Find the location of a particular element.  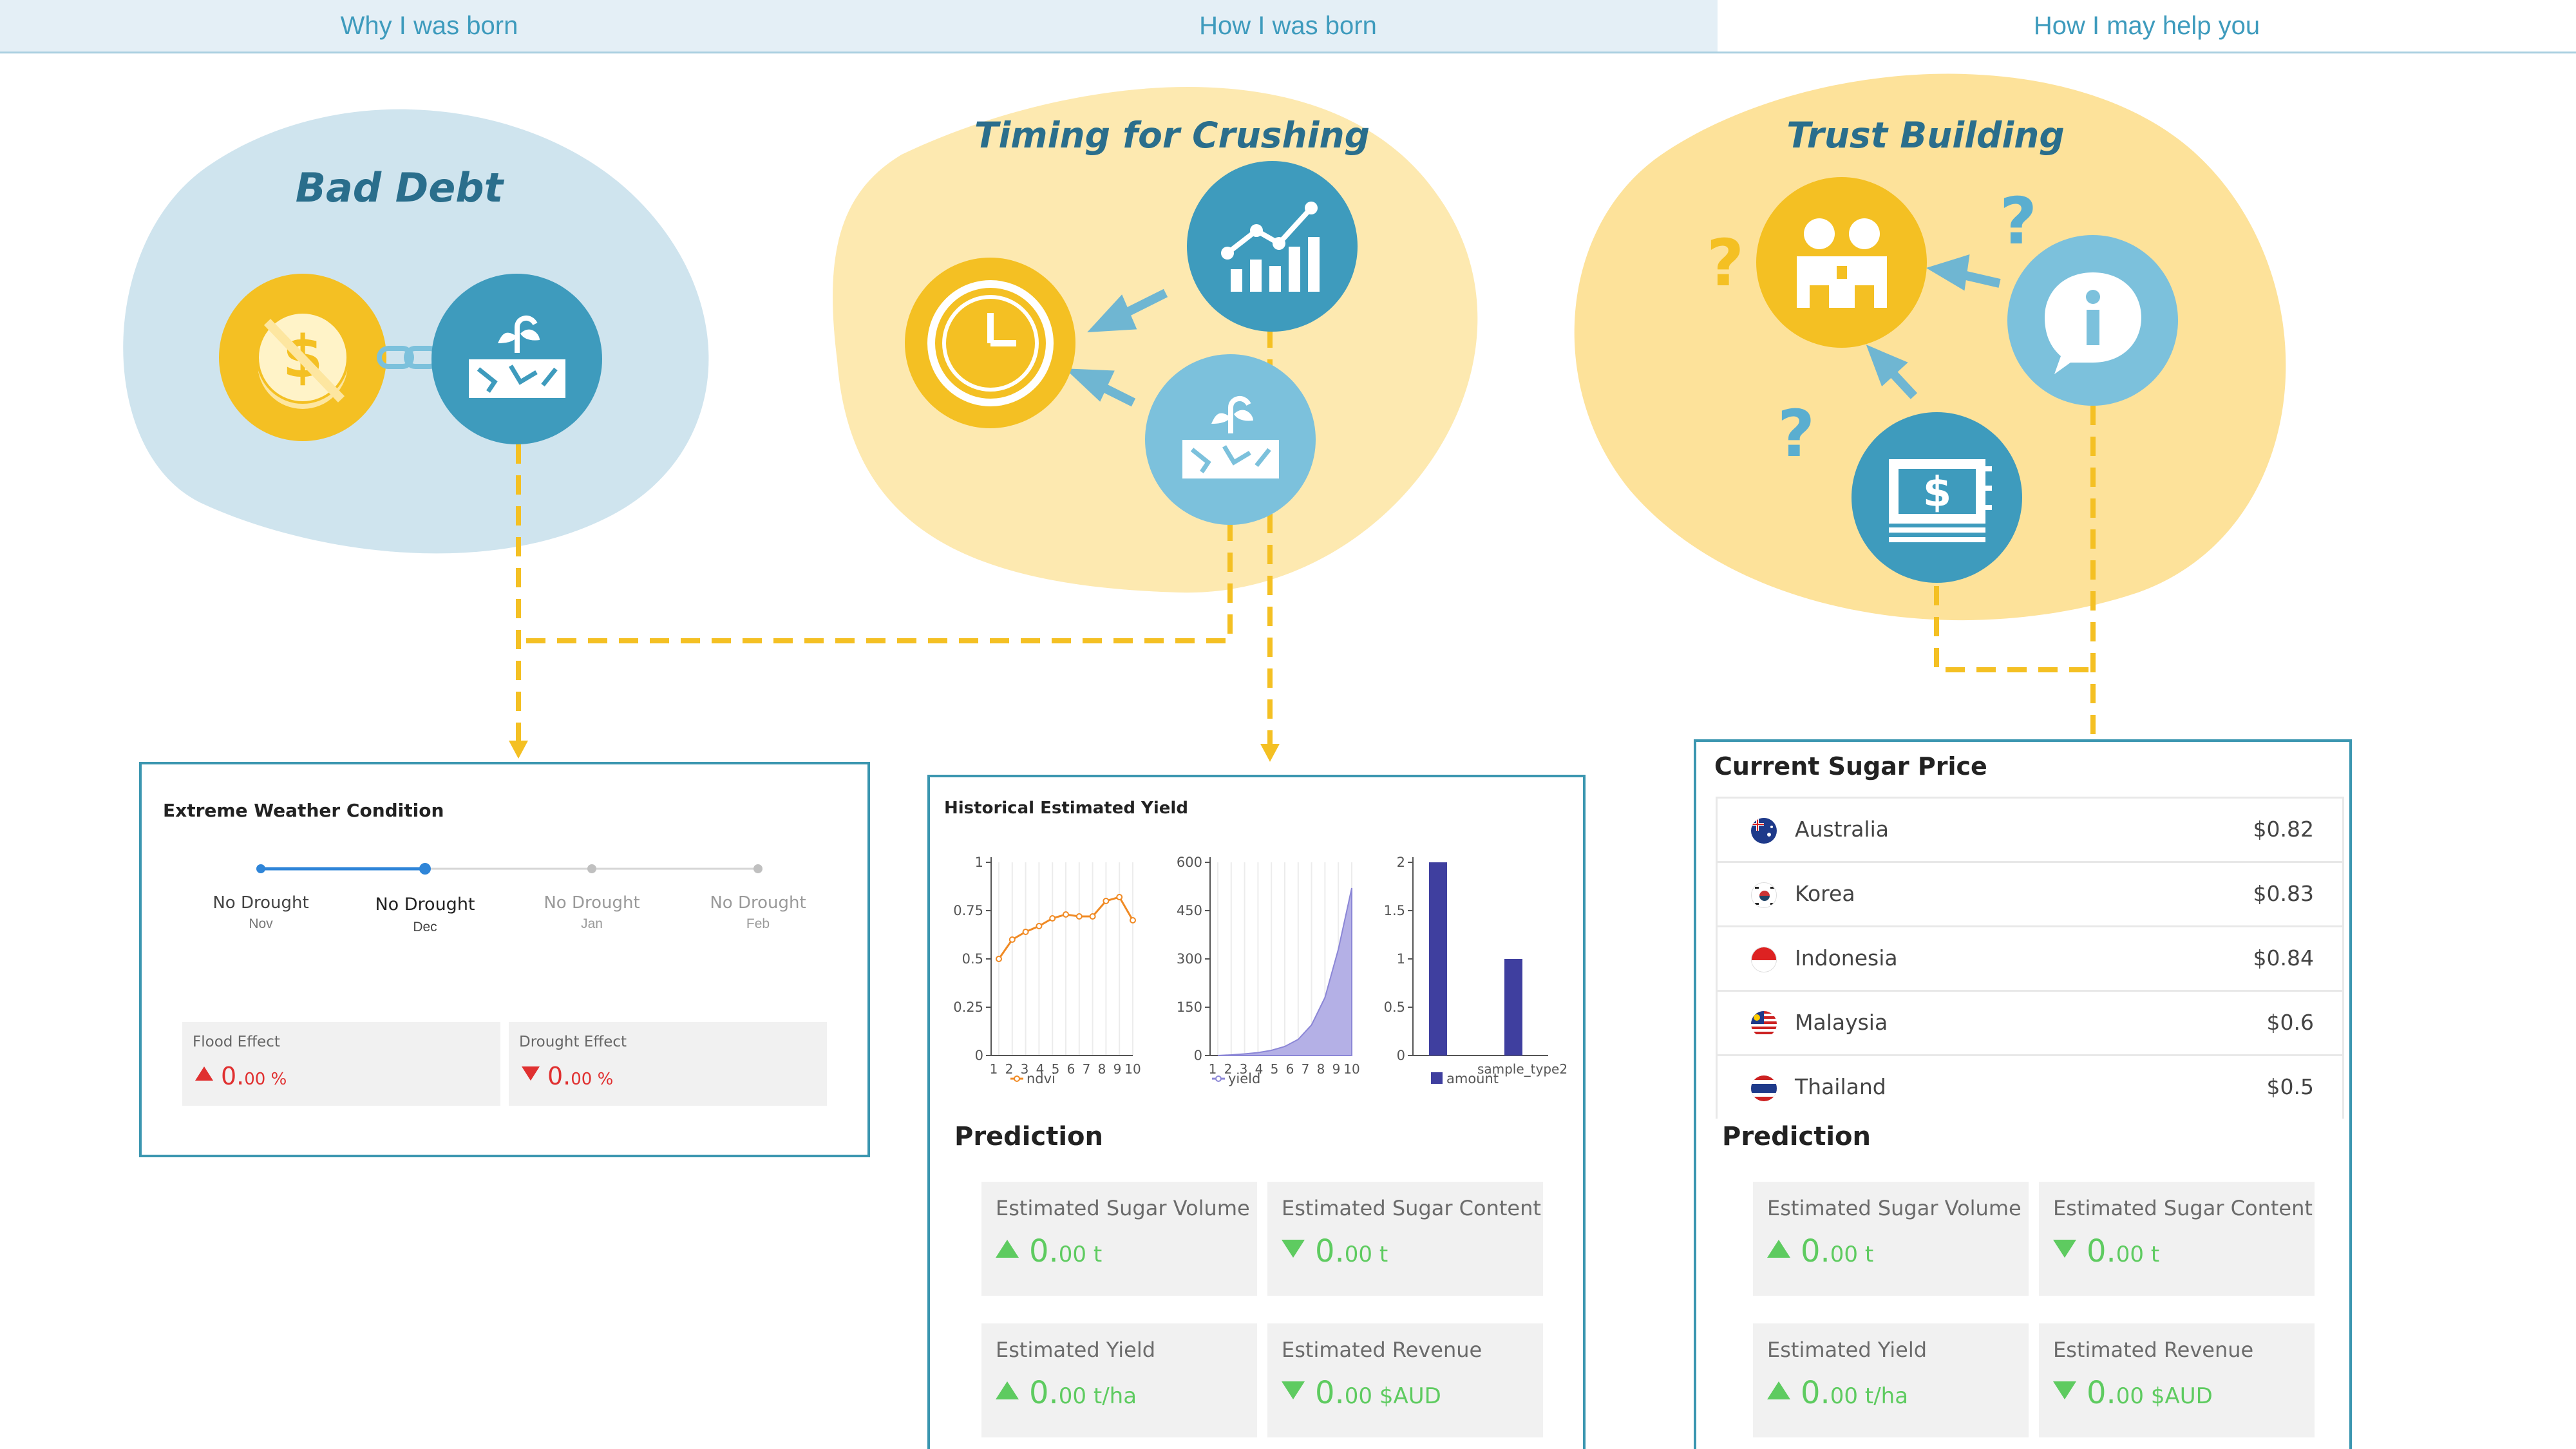

no-money-coin-icon: $ is located at coordinates (302, 357).